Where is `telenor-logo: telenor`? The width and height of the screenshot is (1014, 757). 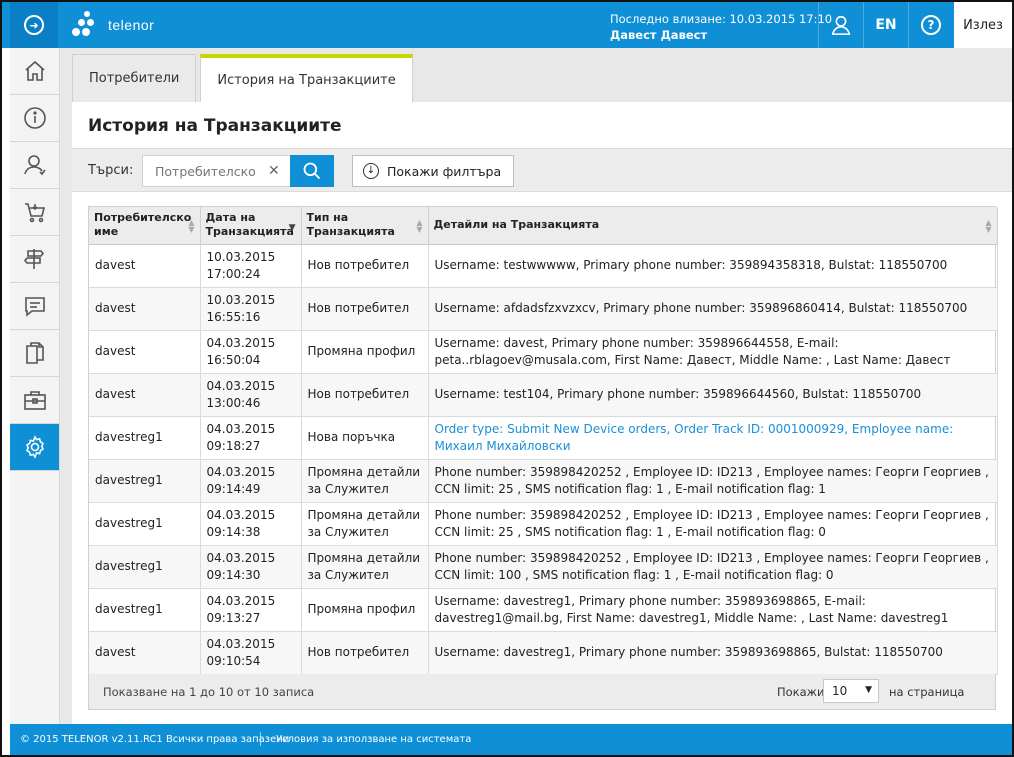
telenor-logo: telenor is located at coordinates (112, 25).